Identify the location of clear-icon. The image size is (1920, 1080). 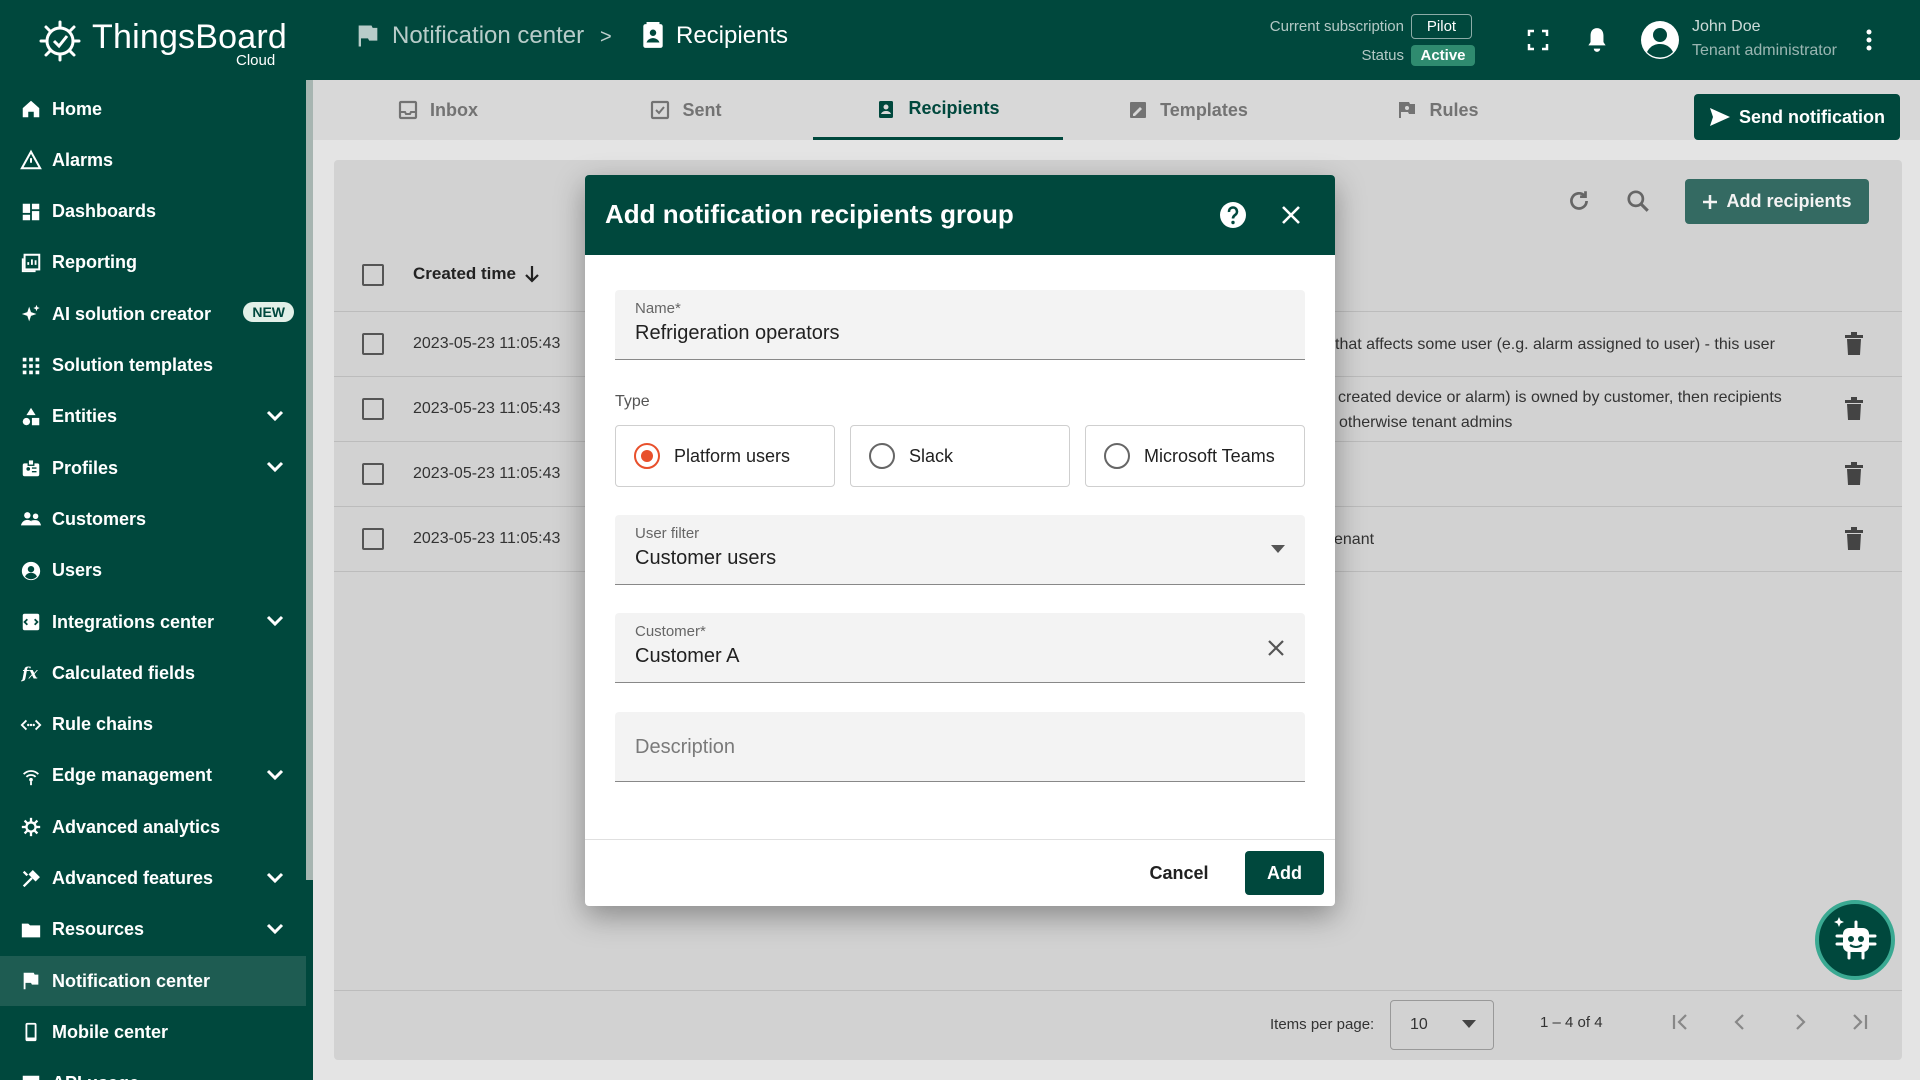
(1276, 648).